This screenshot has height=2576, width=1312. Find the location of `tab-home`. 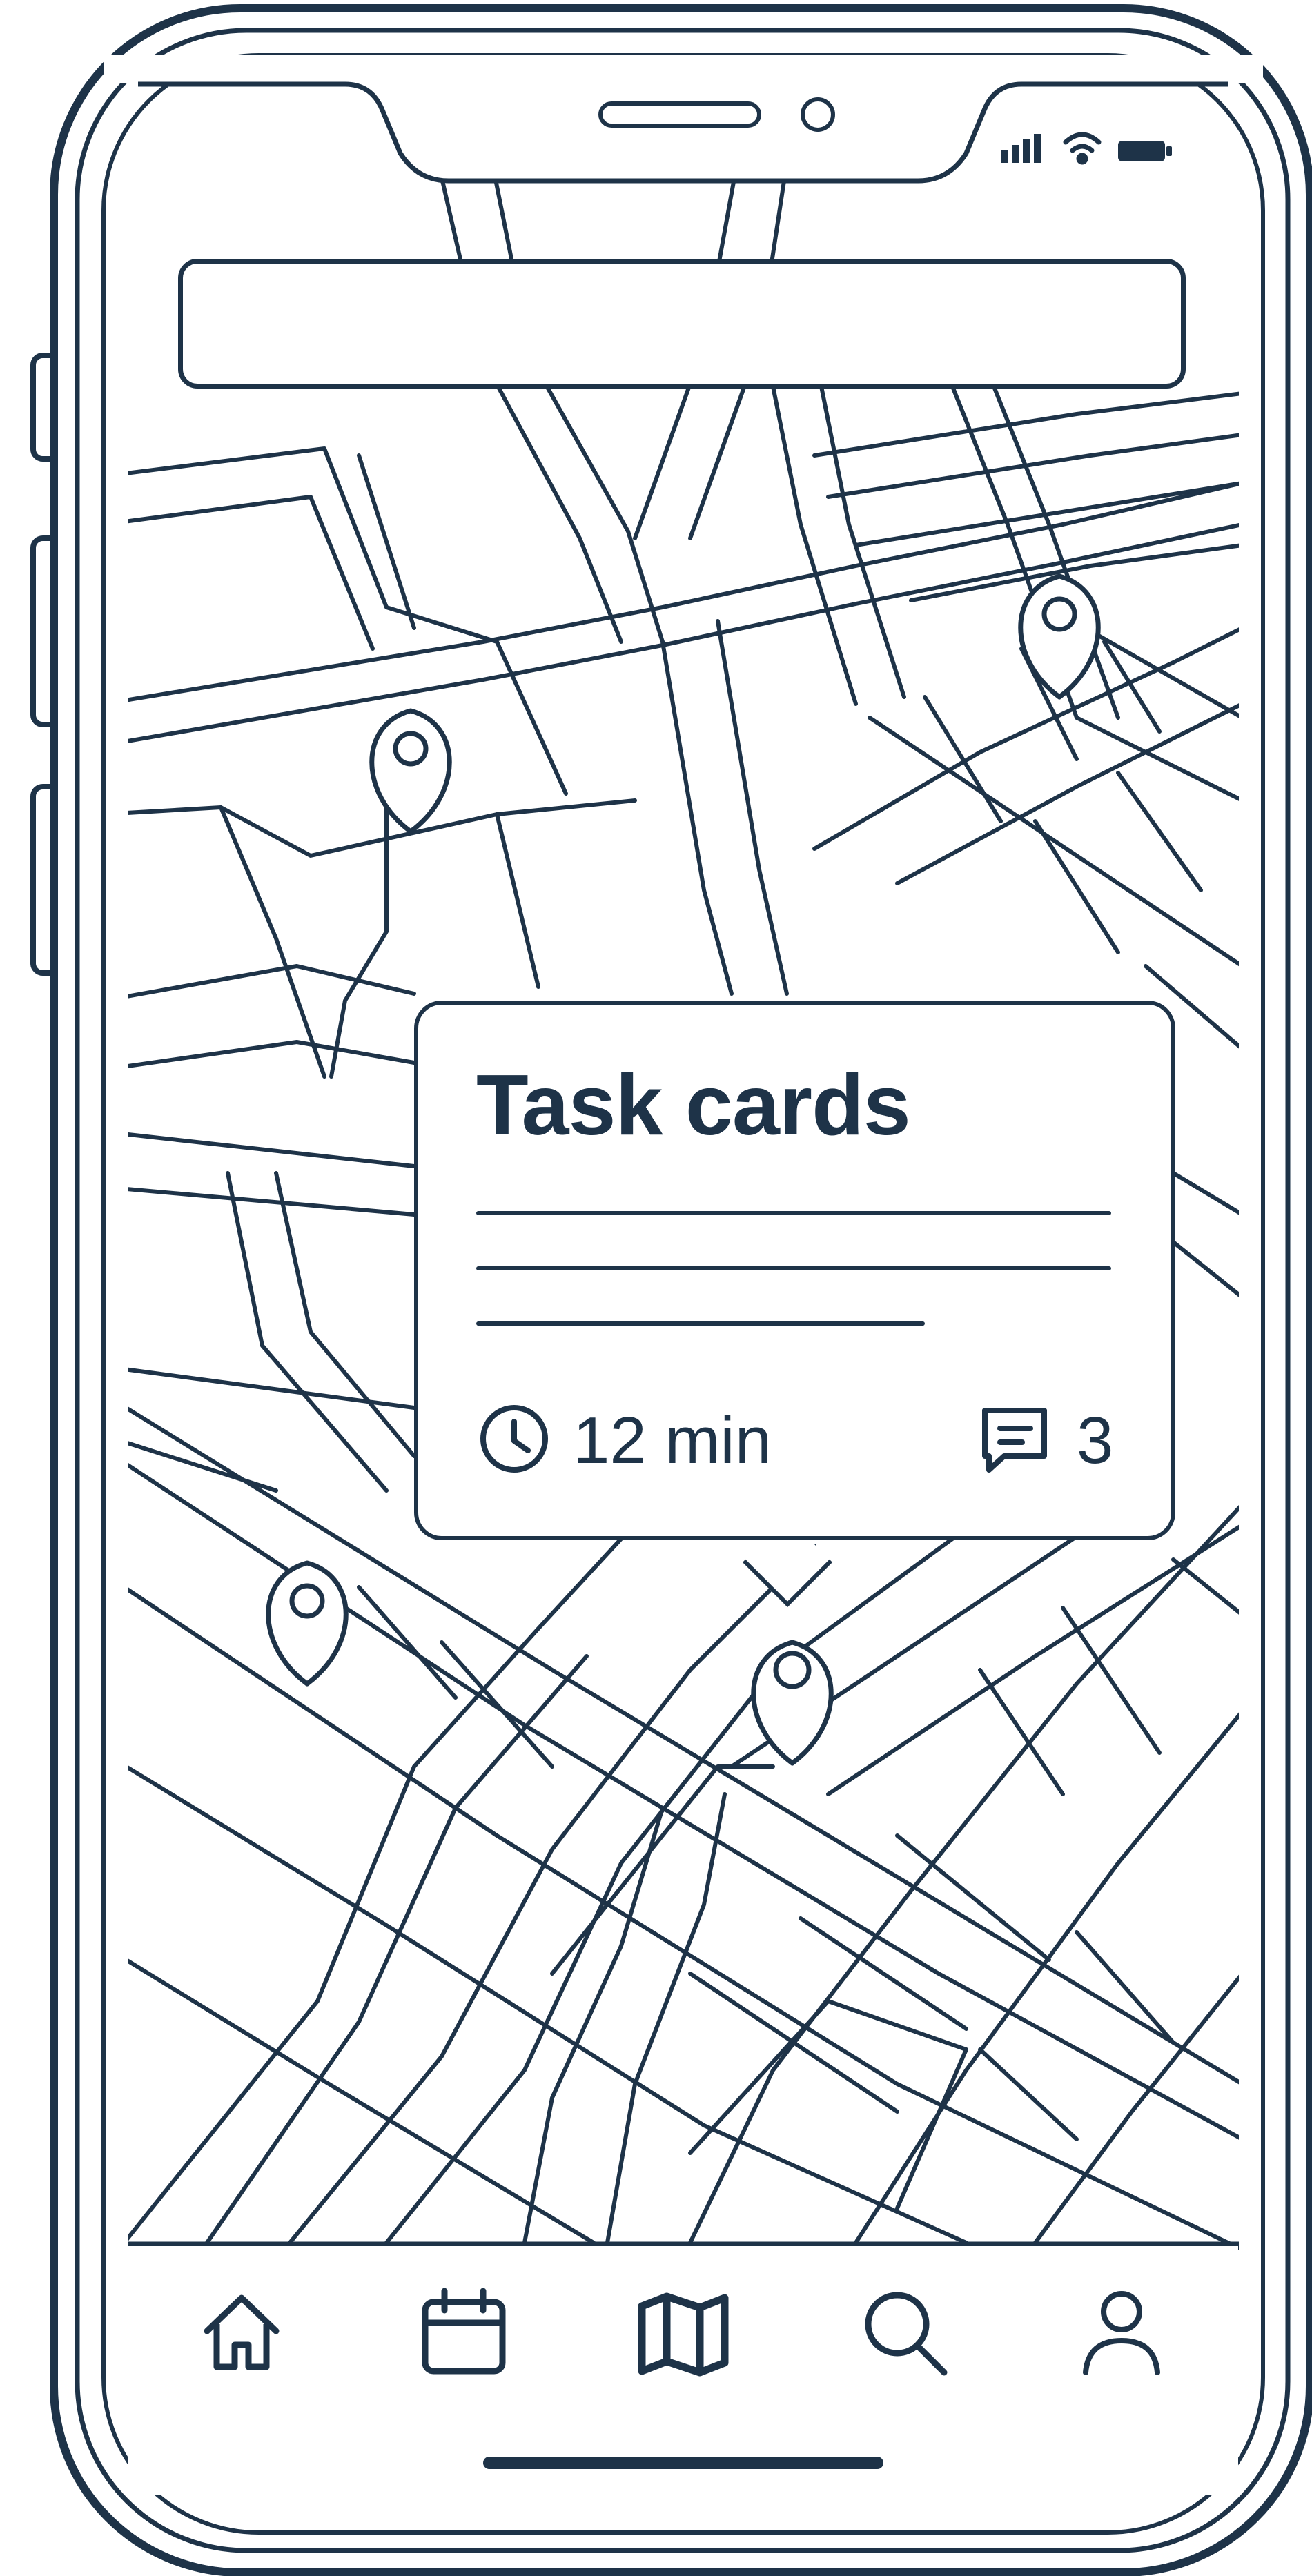

tab-home is located at coordinates (241, 2332).